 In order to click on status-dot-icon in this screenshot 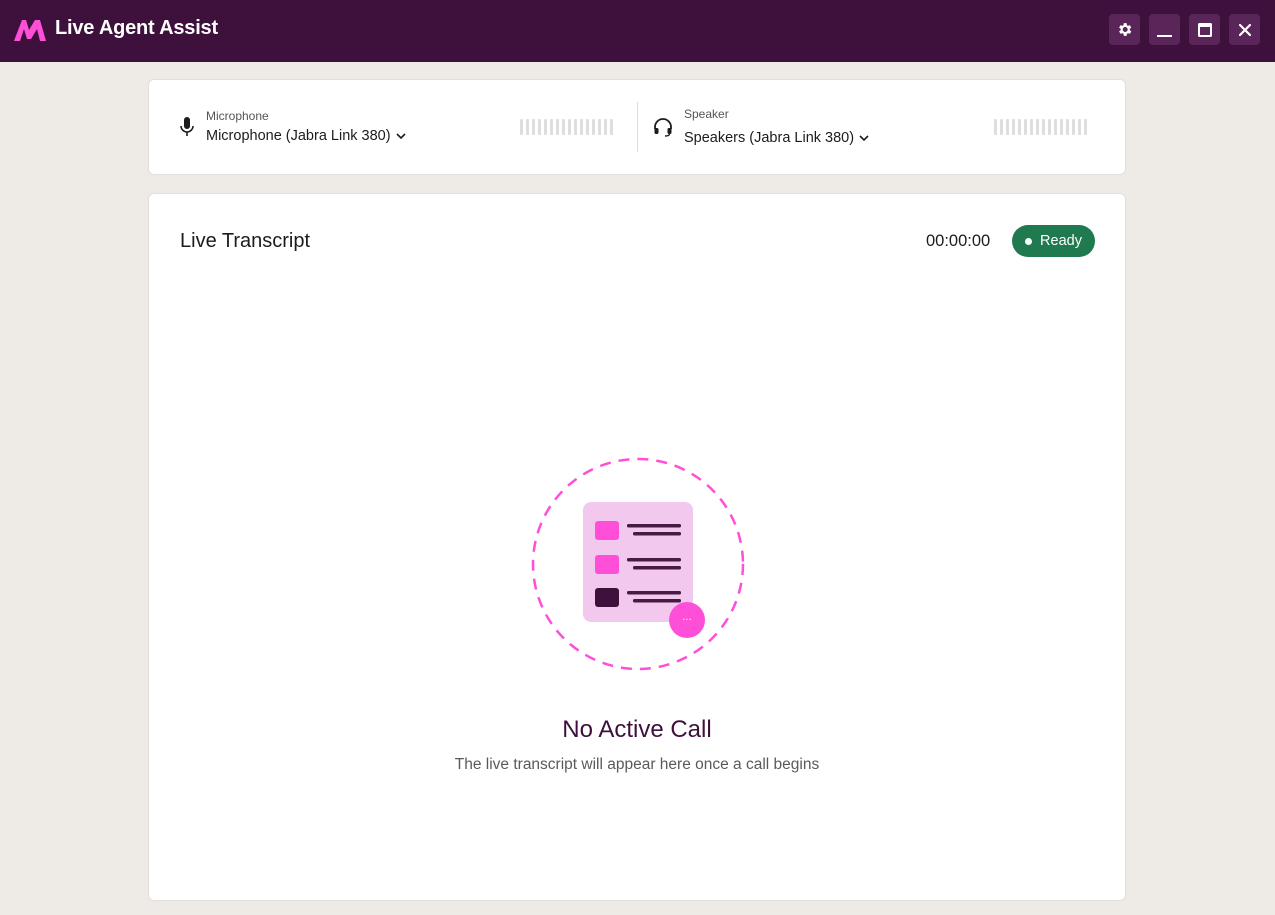, I will do `click(1029, 241)`.